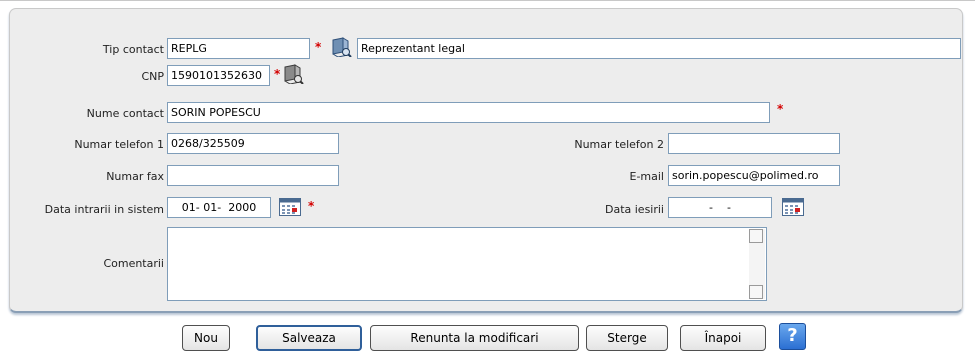  I want to click on top-divider, so click(487, 0).